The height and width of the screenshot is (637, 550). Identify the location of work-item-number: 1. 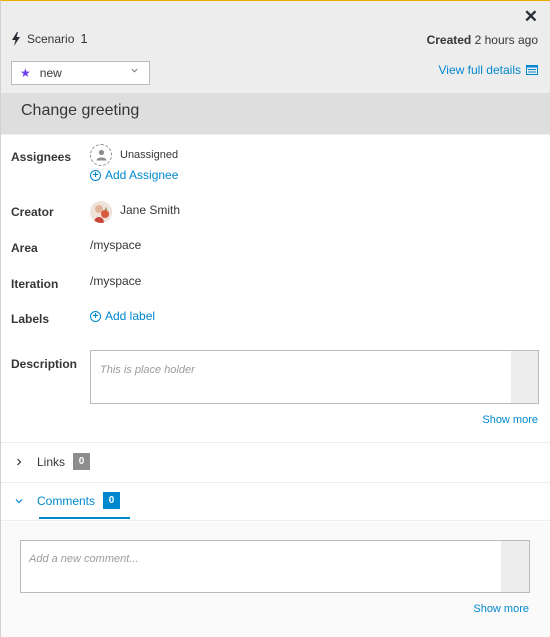
(84, 38).